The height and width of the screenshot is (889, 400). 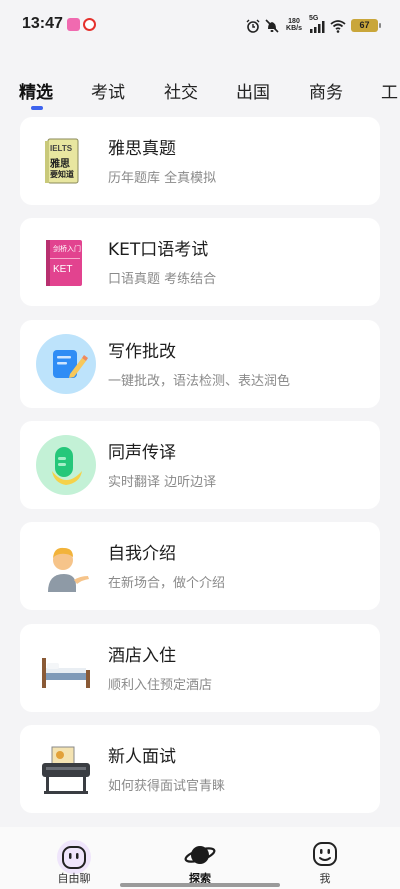 I want to click on status-icons: 180 KB/s 5G 67, so click(x=313, y=24).